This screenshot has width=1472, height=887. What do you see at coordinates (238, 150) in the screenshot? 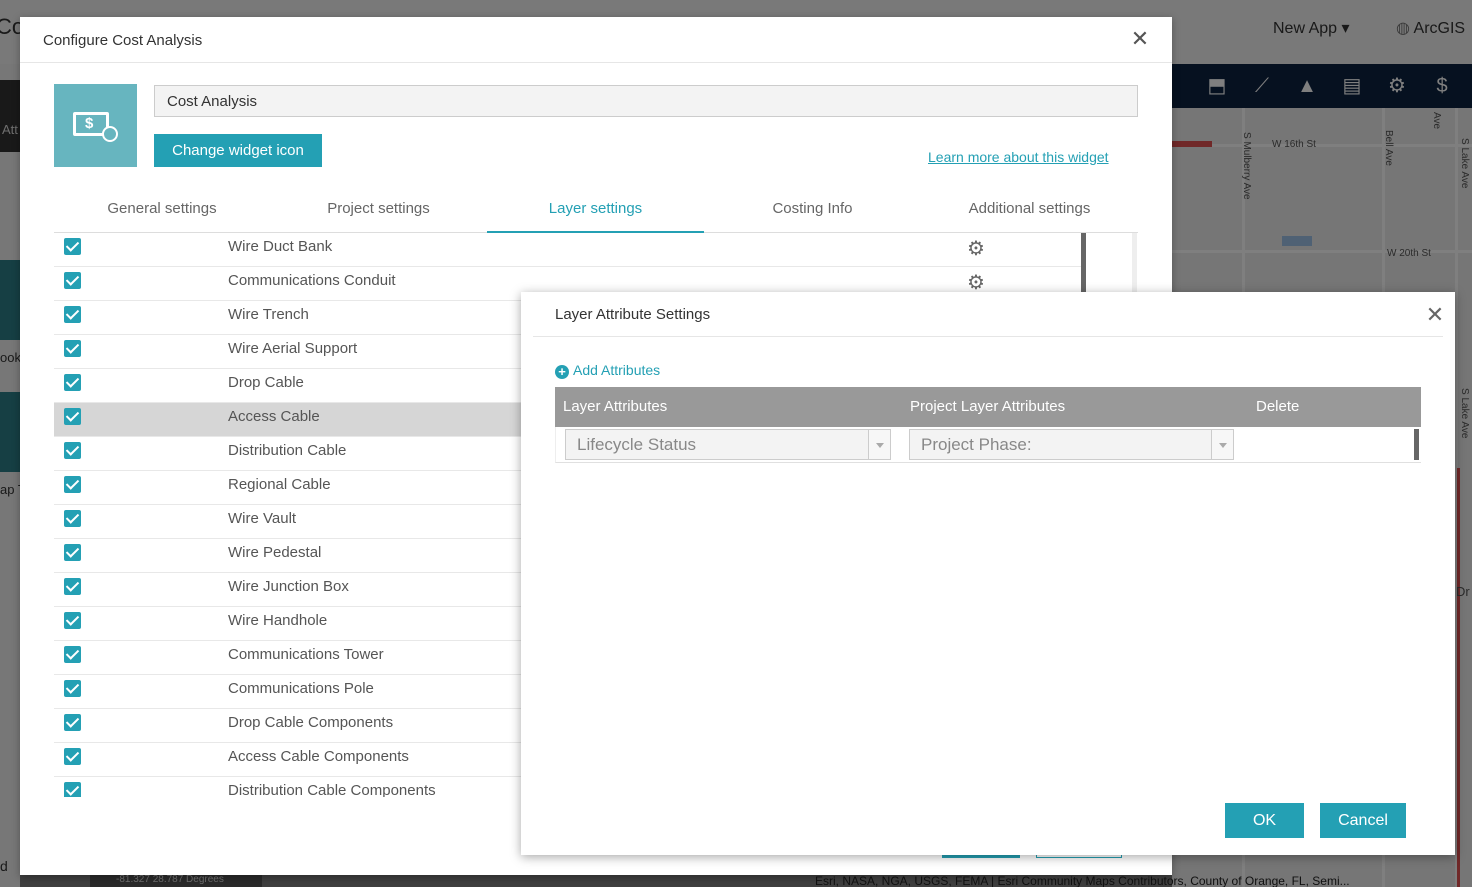
I see `change-widget-icon-button: Change widget icon` at bounding box center [238, 150].